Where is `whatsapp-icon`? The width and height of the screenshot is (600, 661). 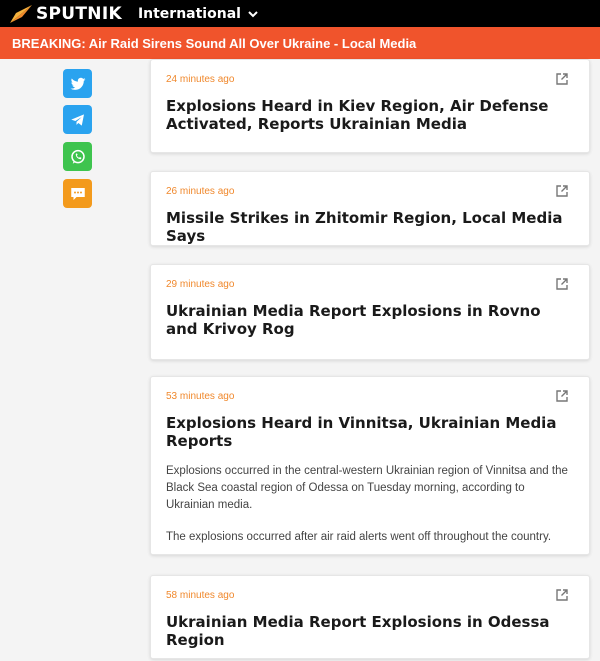
whatsapp-icon is located at coordinates (77, 156).